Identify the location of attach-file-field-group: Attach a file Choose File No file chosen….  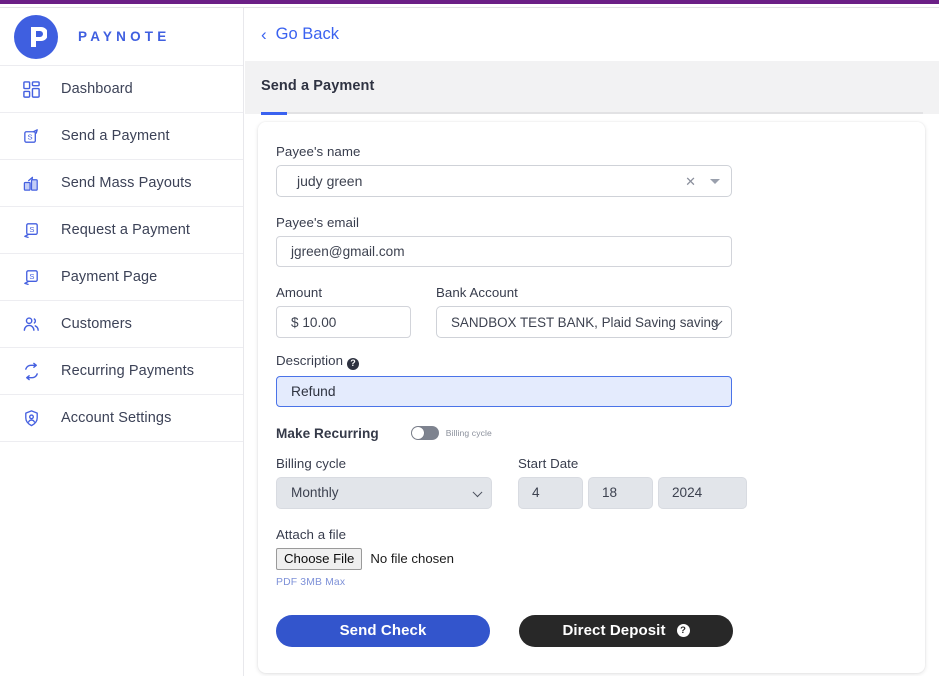
(585, 557).